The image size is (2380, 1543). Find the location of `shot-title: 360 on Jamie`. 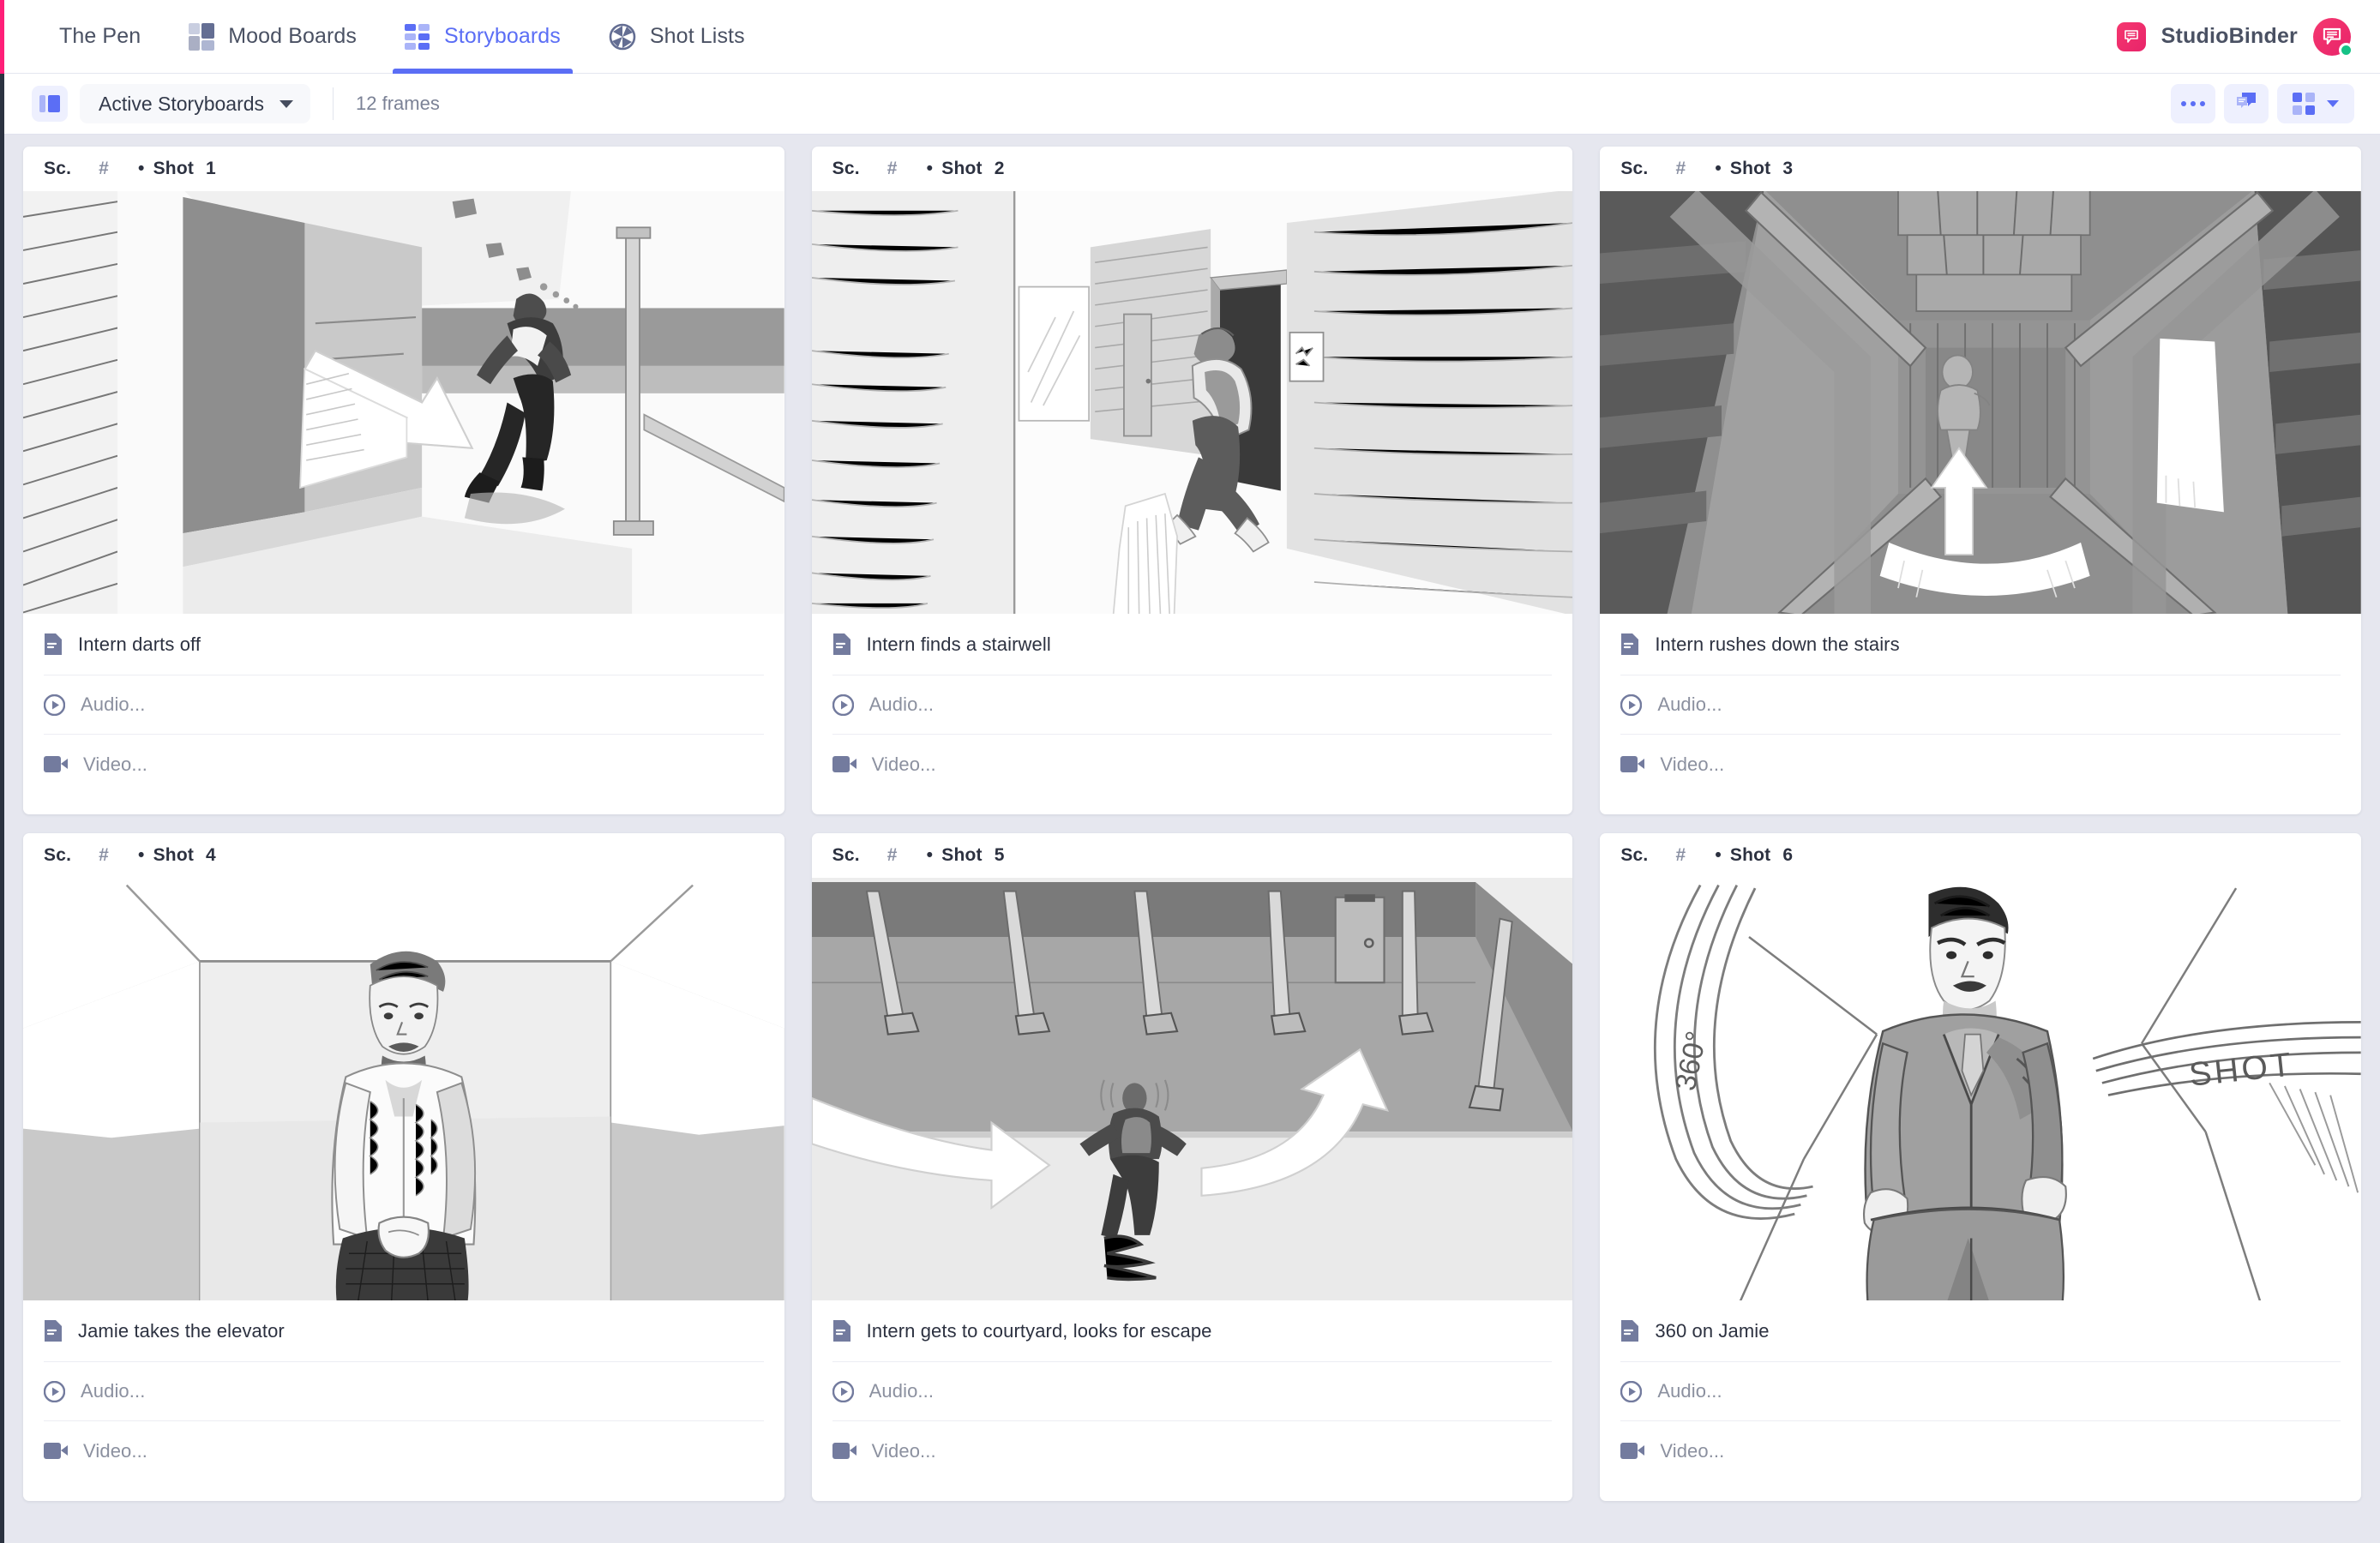

shot-title: 360 on Jamie is located at coordinates (1713, 1330).